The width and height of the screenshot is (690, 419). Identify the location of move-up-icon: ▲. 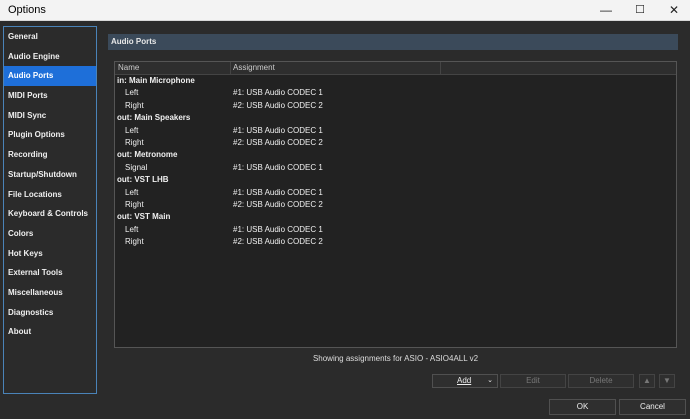
(647, 381).